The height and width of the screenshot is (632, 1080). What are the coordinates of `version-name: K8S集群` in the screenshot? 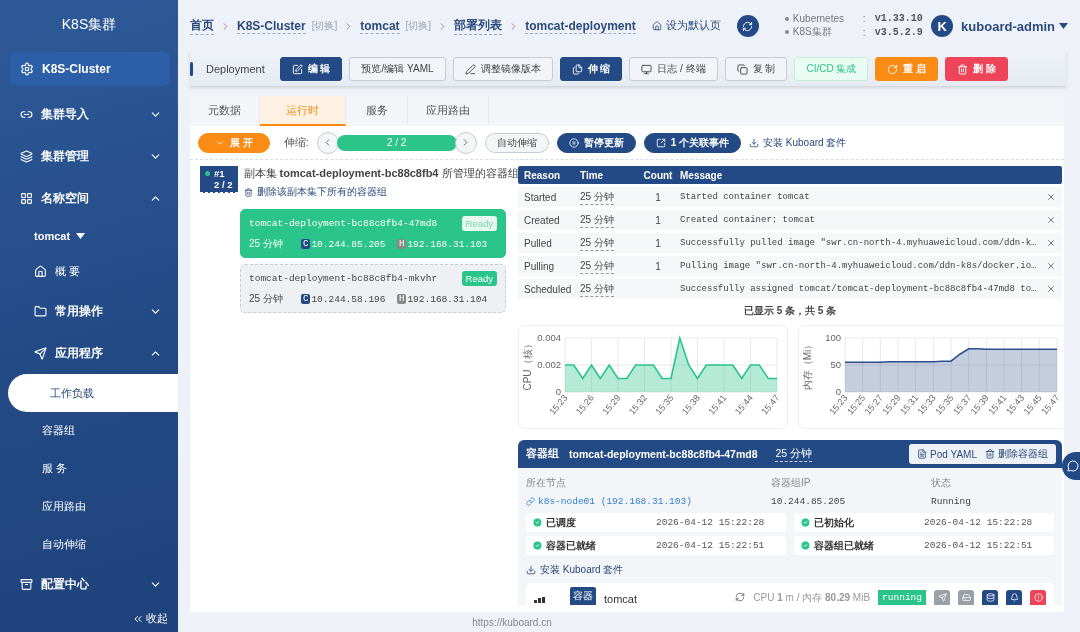 It's located at (812, 32).